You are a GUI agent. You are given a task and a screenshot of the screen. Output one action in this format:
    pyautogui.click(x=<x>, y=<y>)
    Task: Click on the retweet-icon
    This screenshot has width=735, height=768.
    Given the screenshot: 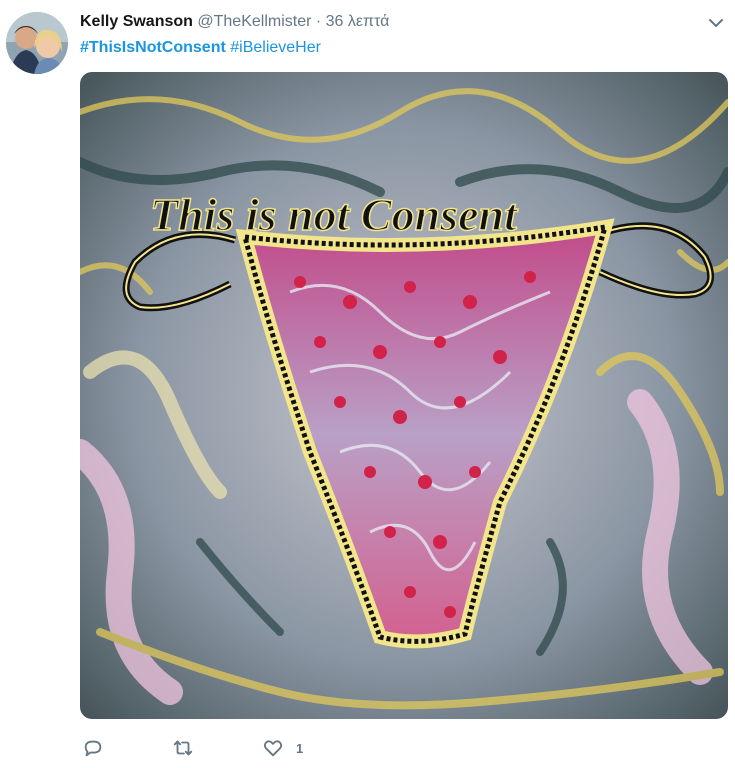 What is the action you would take?
    pyautogui.click(x=183, y=748)
    